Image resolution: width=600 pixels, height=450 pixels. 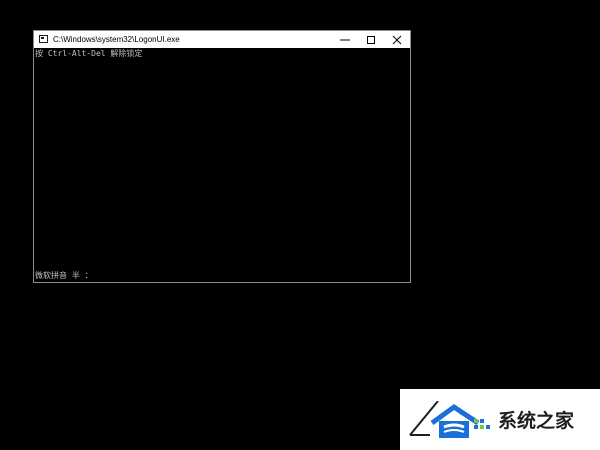 I want to click on watermark-text: 系统之家, so click(x=536, y=421).